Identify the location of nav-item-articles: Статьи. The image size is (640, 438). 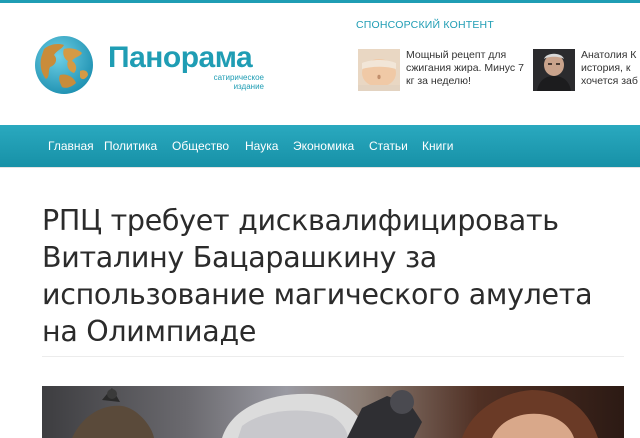
(388, 146).